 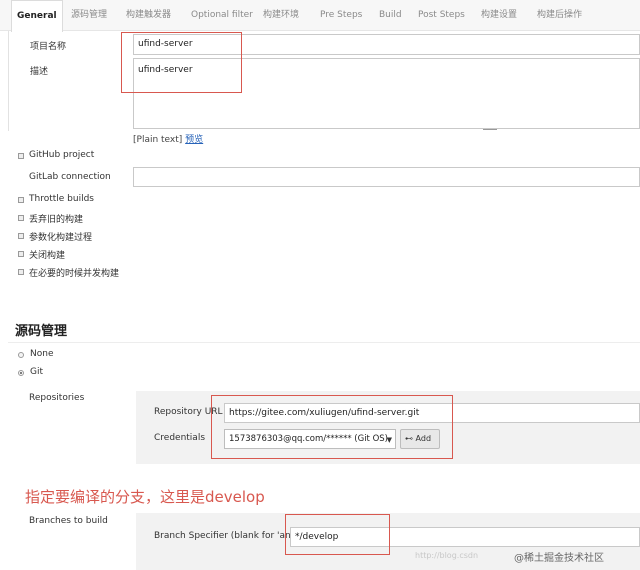 What do you see at coordinates (441, 15) in the screenshot?
I see `tab-post-steps: Post Steps` at bounding box center [441, 15].